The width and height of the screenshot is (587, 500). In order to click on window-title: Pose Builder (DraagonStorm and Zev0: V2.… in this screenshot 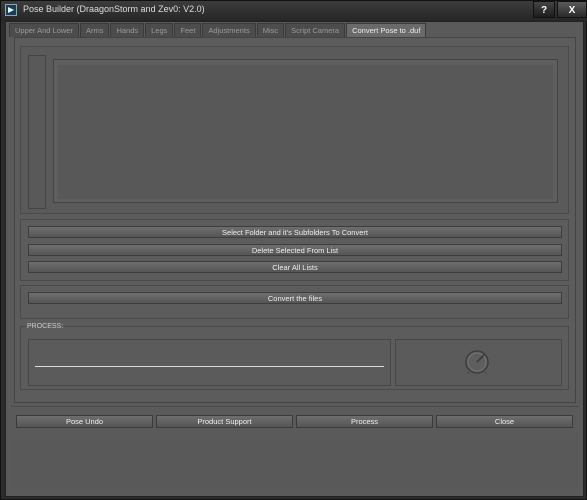, I will do `click(114, 9)`.